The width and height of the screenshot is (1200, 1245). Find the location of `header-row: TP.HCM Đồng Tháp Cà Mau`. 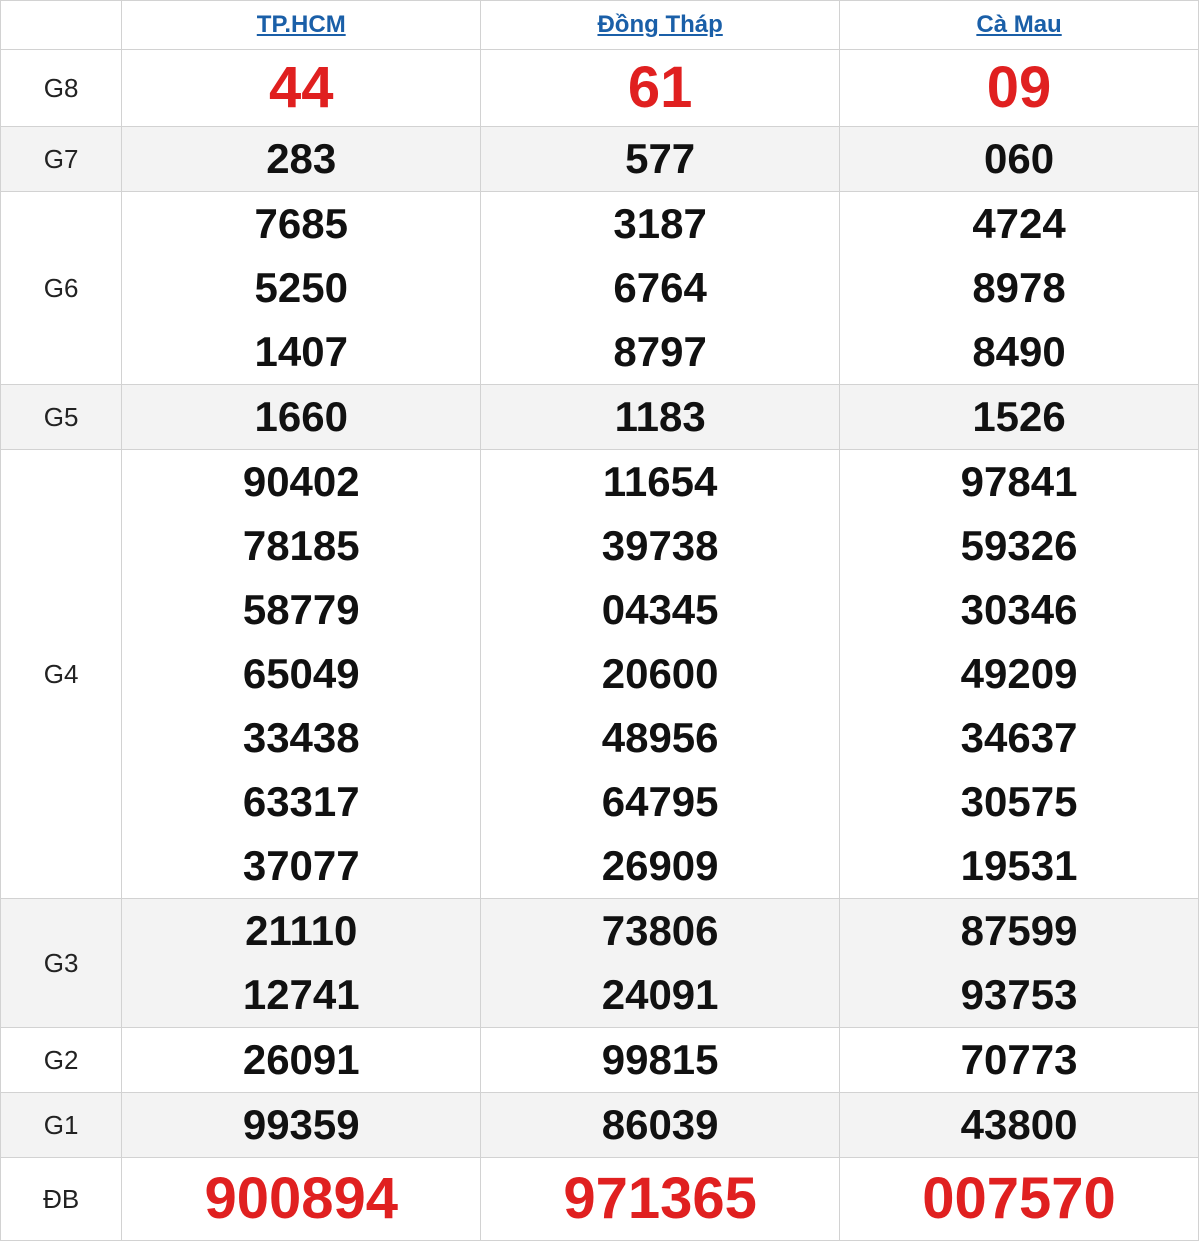

header-row: TP.HCM Đồng Tháp Cà Mau is located at coordinates (599, 25).